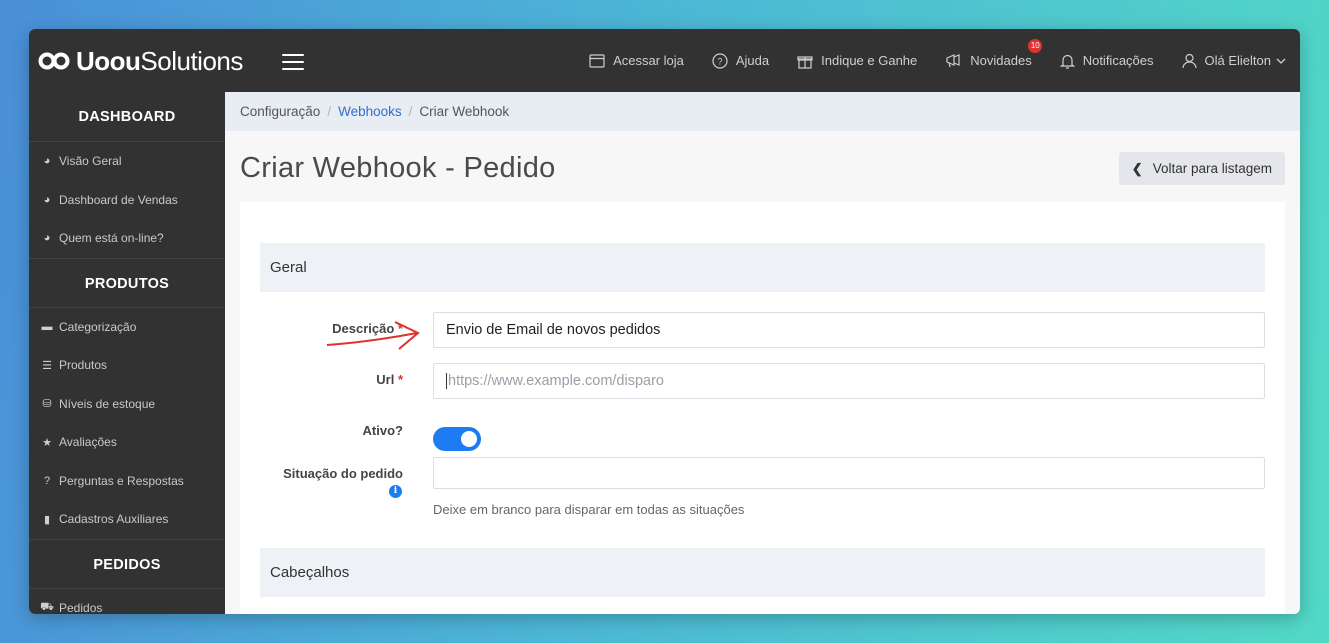  Describe the element at coordinates (869, 60) in the screenshot. I see `nav-indique-label: Indique e Ganhe` at that location.